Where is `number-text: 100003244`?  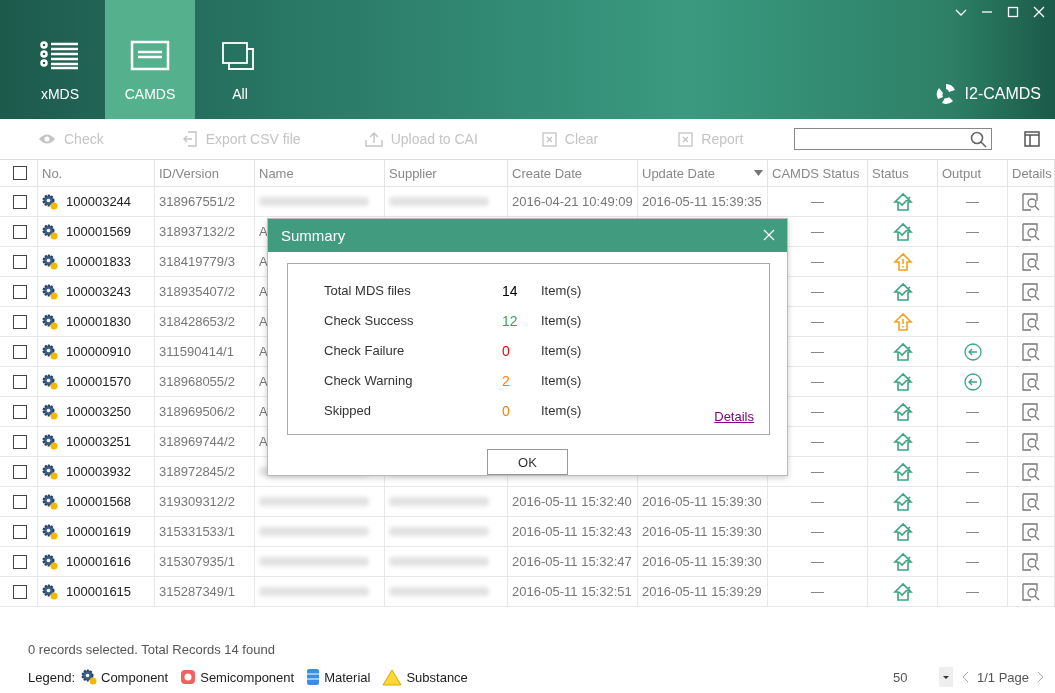 number-text: 100003244 is located at coordinates (99, 201).